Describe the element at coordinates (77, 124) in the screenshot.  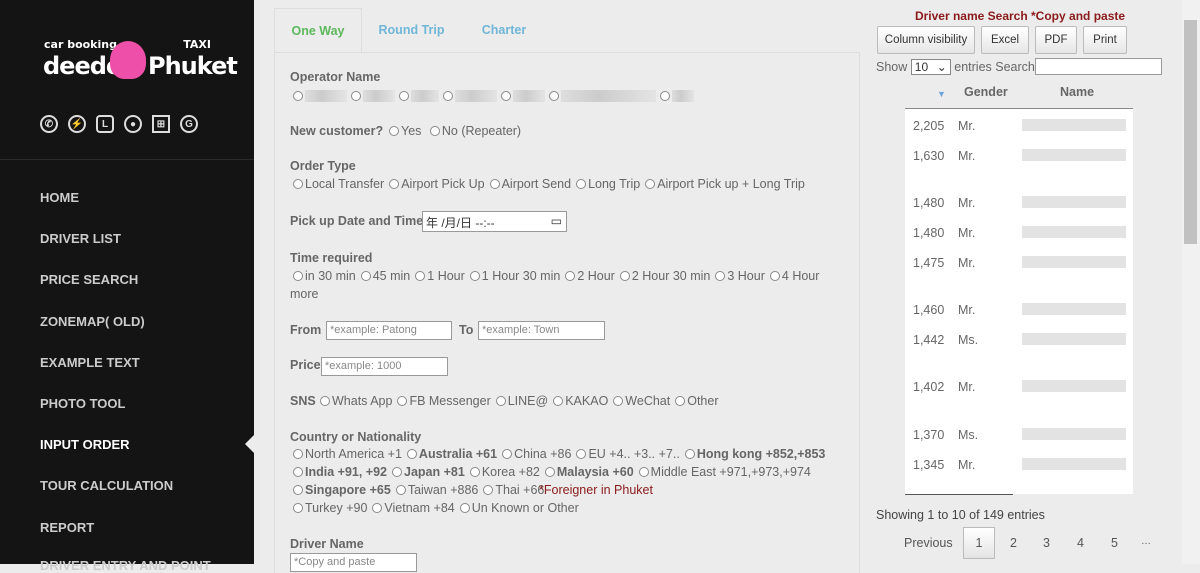
I see `messenger-icon: ⚡` at that location.